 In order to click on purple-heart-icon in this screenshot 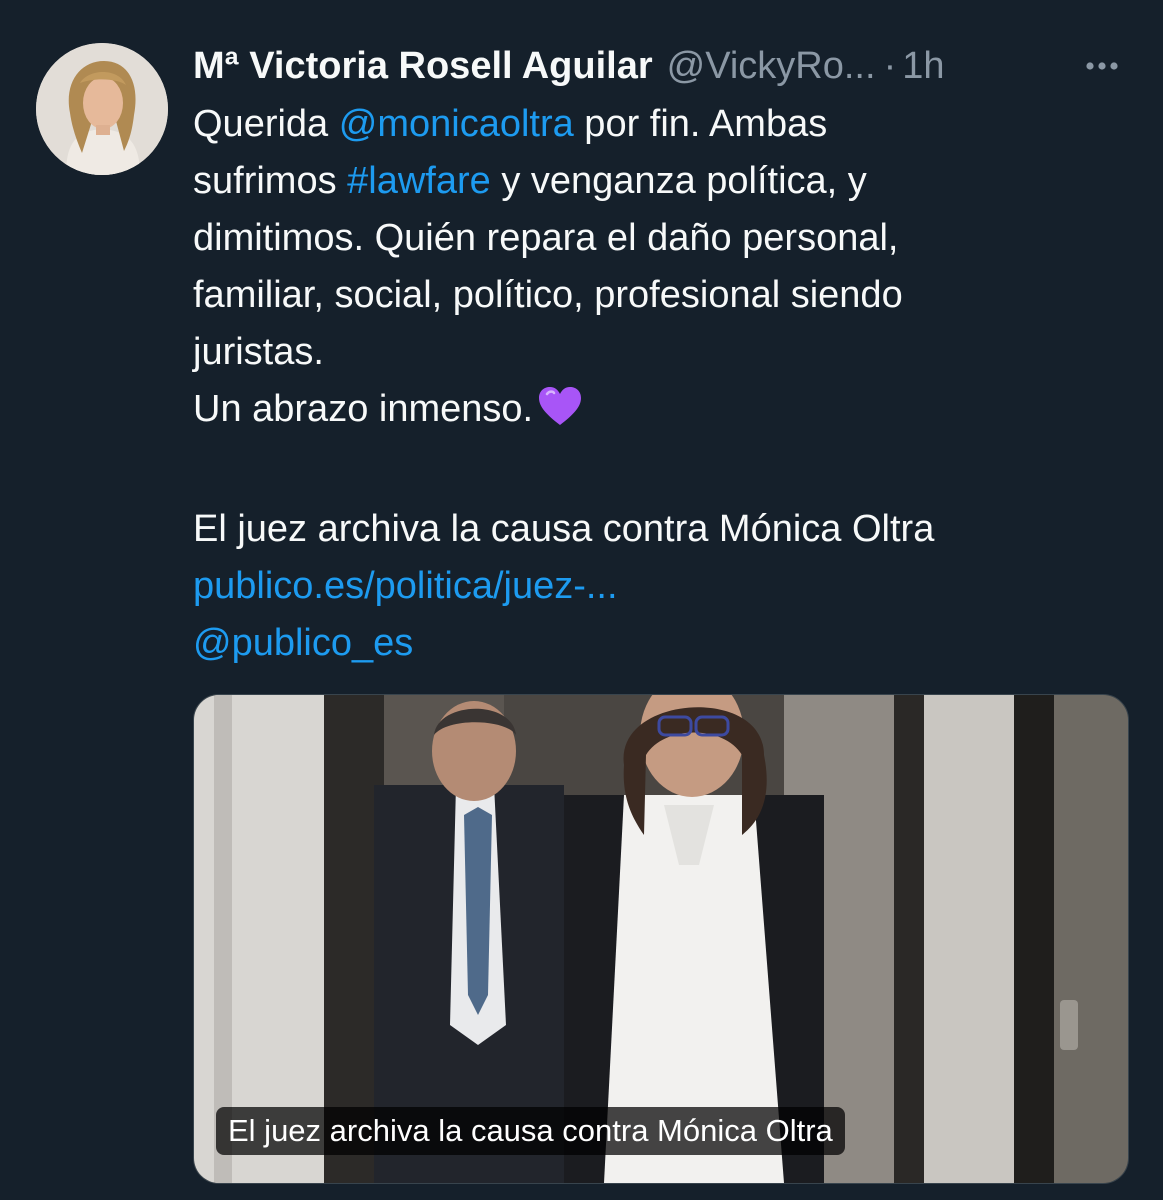, I will do `click(560, 414)`.